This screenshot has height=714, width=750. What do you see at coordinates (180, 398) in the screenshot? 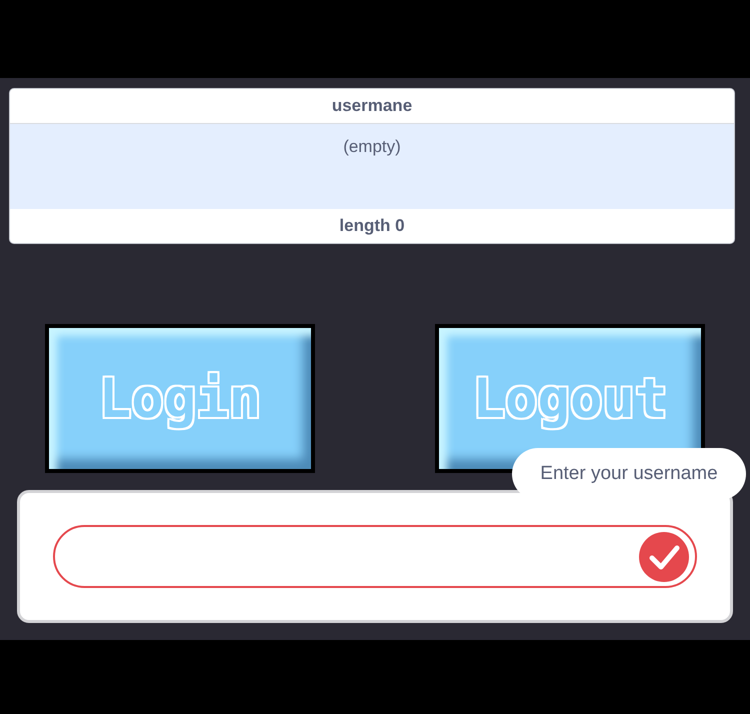
I see `sprite-button: Login` at bounding box center [180, 398].